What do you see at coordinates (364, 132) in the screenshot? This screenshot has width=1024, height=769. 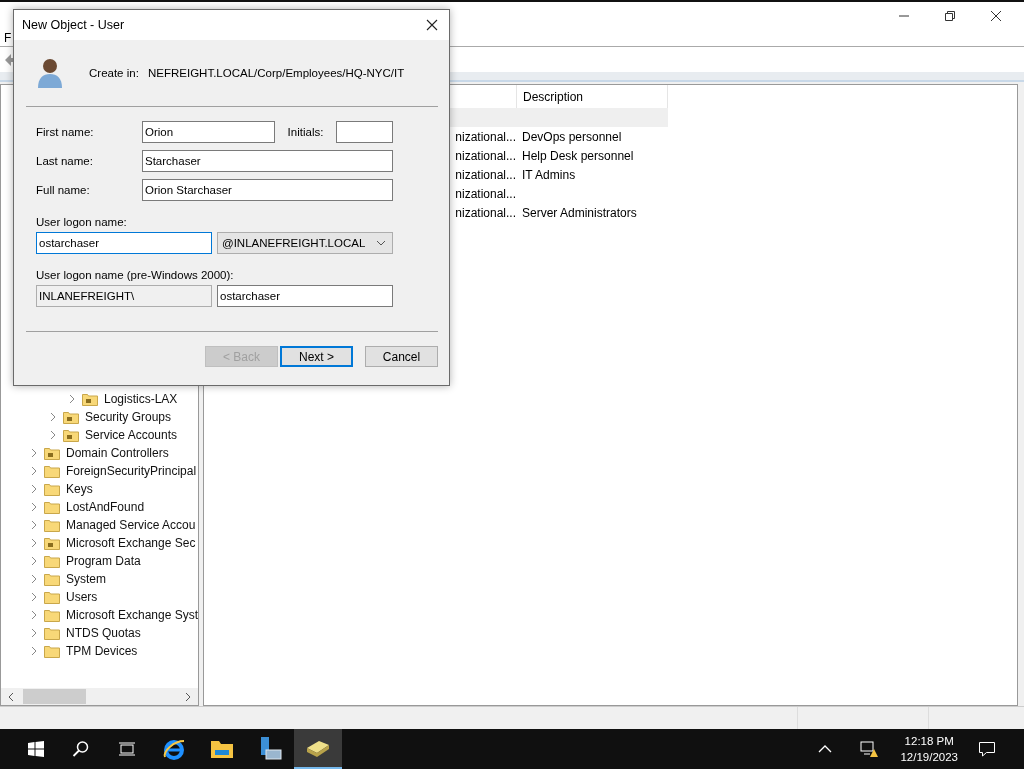 I see `initials-field` at bounding box center [364, 132].